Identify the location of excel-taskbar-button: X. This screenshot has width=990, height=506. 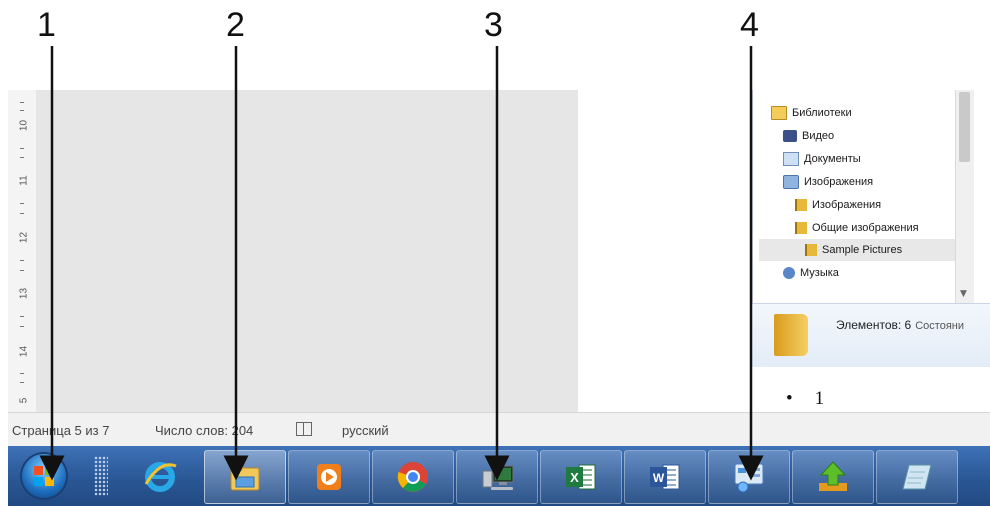
(581, 477).